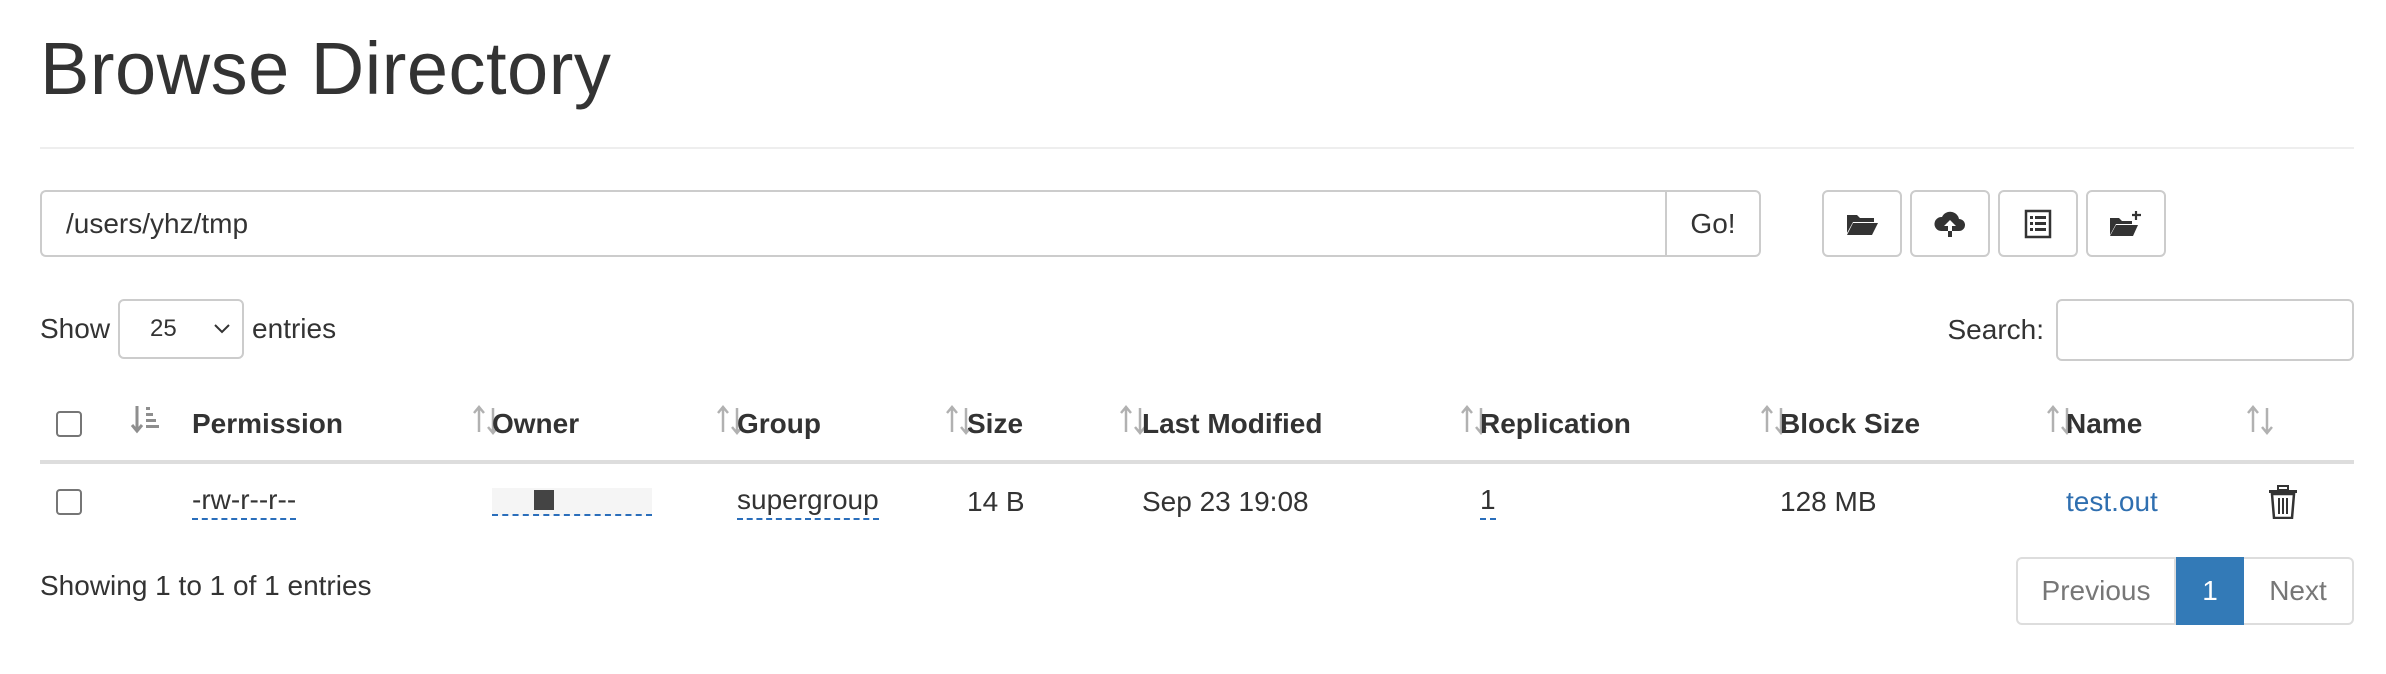 This screenshot has width=2386, height=674. Describe the element at coordinates (2260, 420) in the screenshot. I see `sort-icon` at that location.